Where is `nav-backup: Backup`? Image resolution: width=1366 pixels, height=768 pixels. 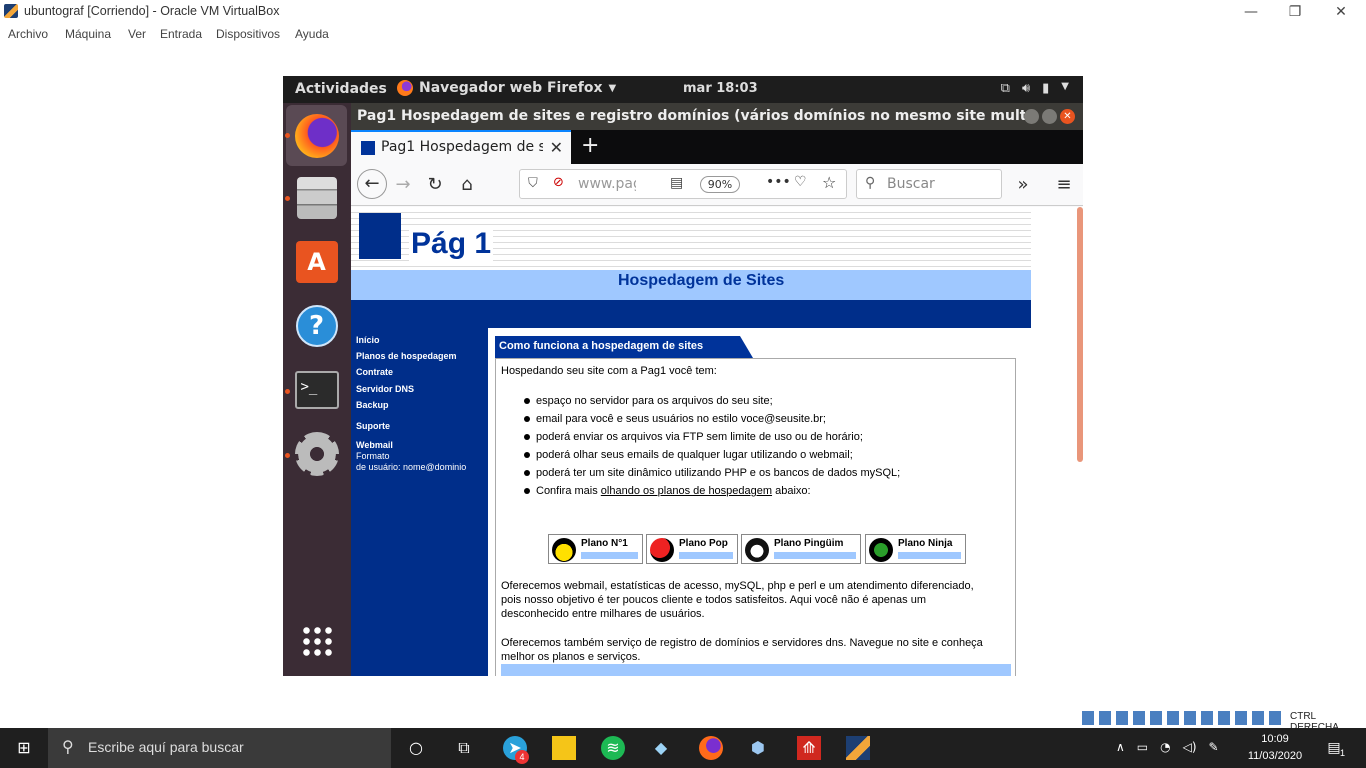 nav-backup: Backup is located at coordinates (372, 405).